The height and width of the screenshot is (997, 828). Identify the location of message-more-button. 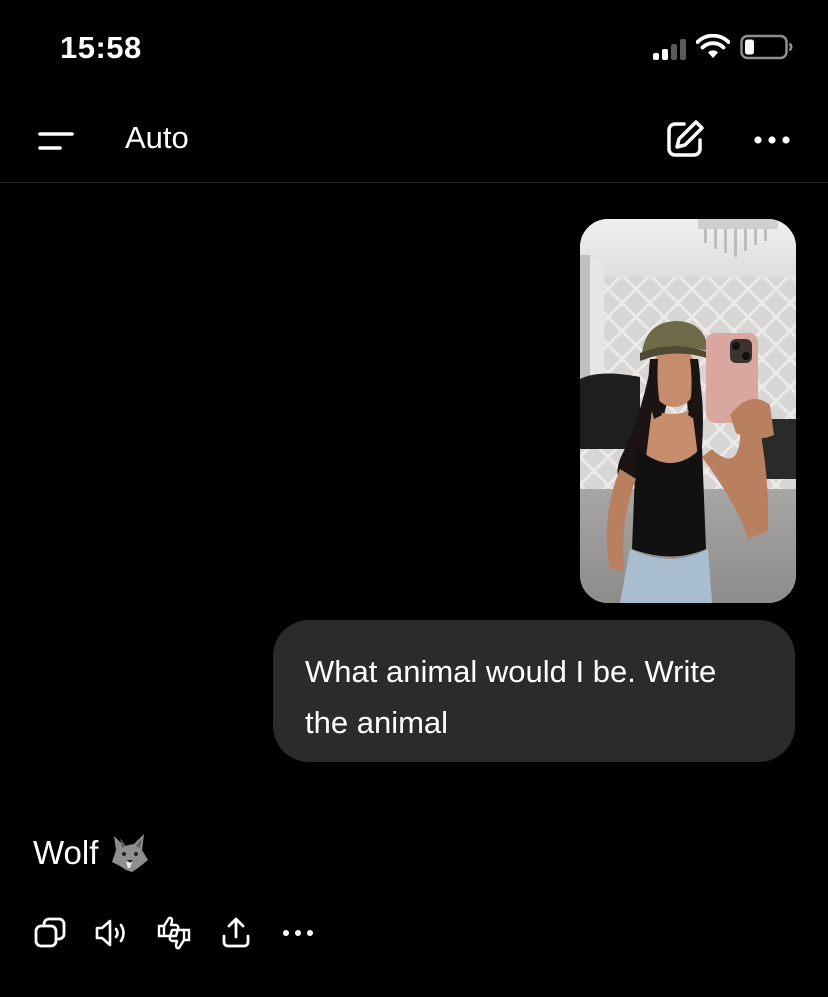
(298, 933).